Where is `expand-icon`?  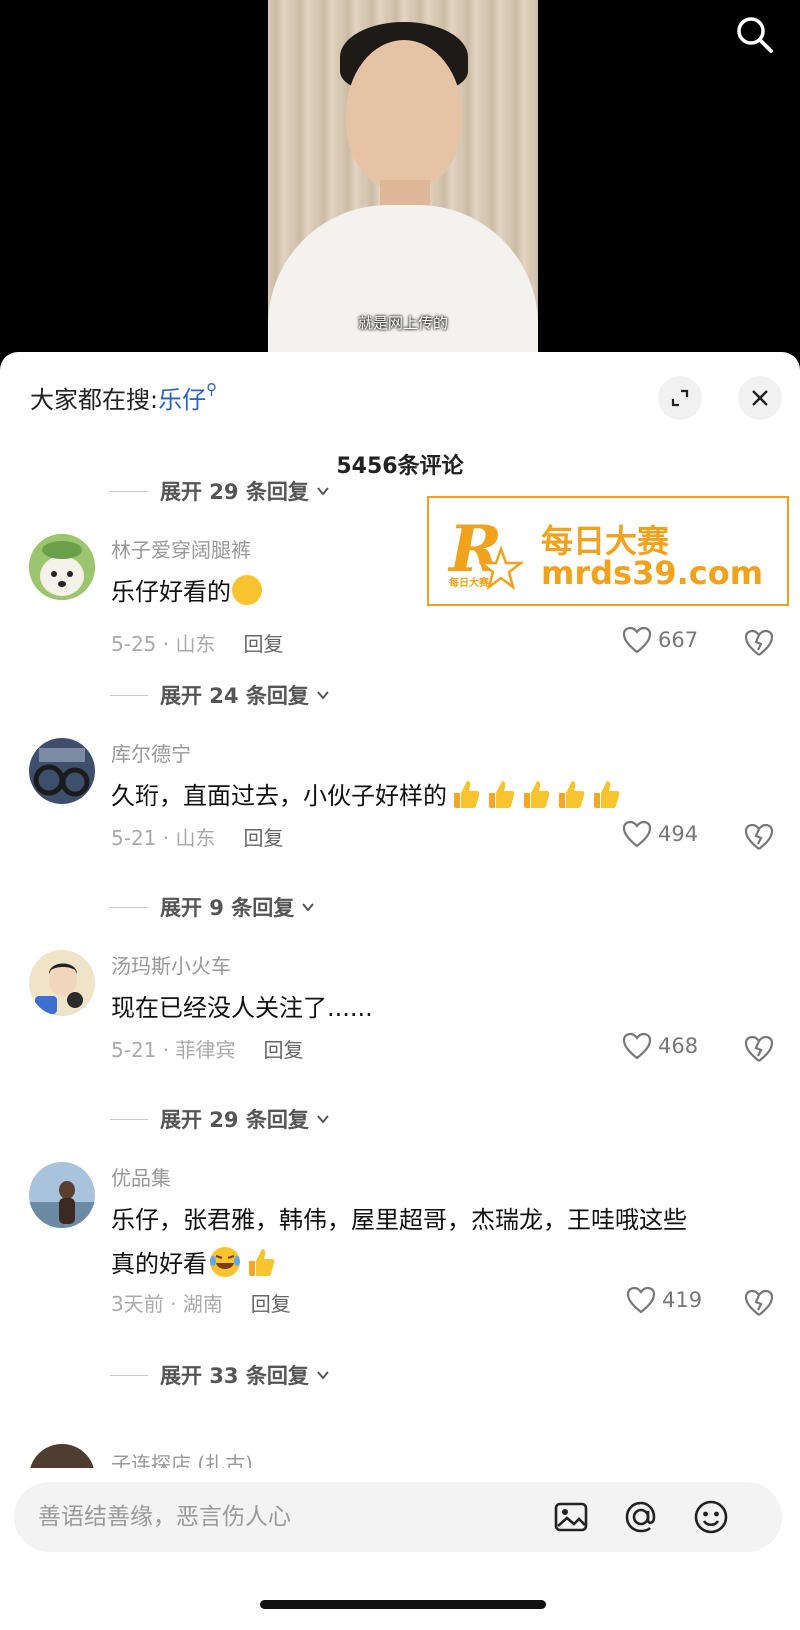 expand-icon is located at coordinates (680, 398).